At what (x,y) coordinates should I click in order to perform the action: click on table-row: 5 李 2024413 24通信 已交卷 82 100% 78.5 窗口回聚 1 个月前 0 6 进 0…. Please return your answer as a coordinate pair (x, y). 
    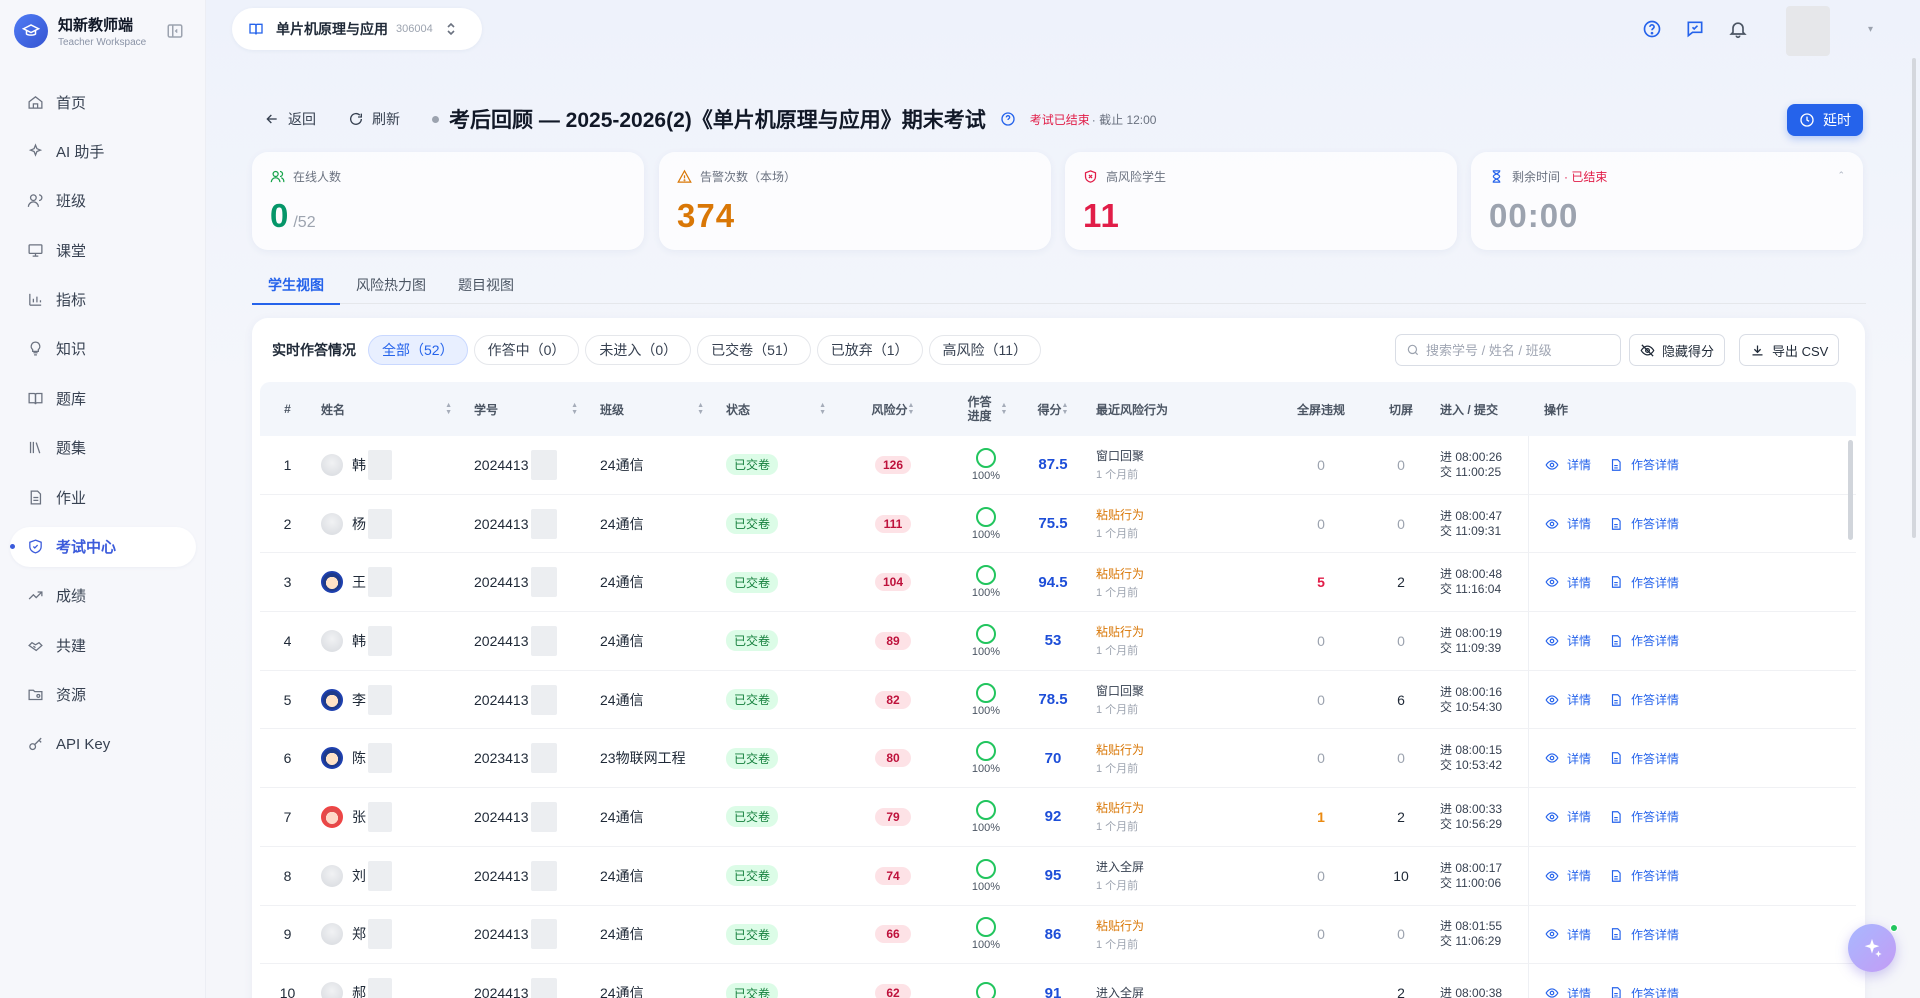
    Looking at the image, I should click on (1058, 700).